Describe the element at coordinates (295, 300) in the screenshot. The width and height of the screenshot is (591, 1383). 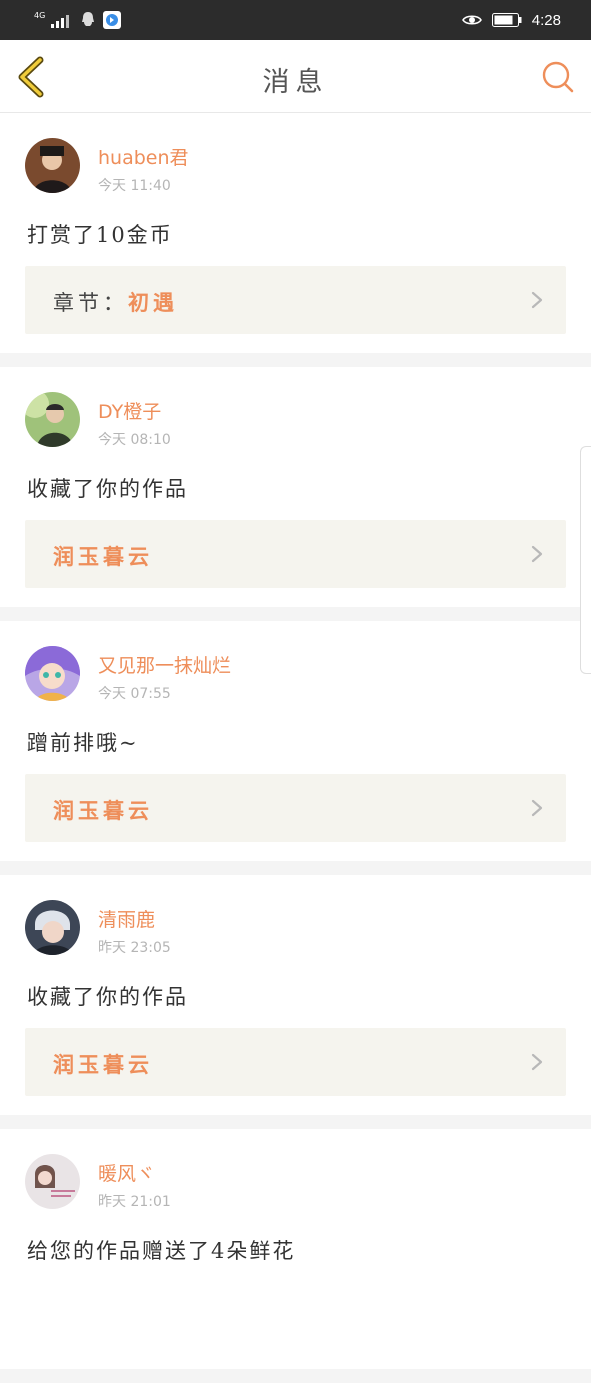
I see `work-card: 章节：初遇` at that location.